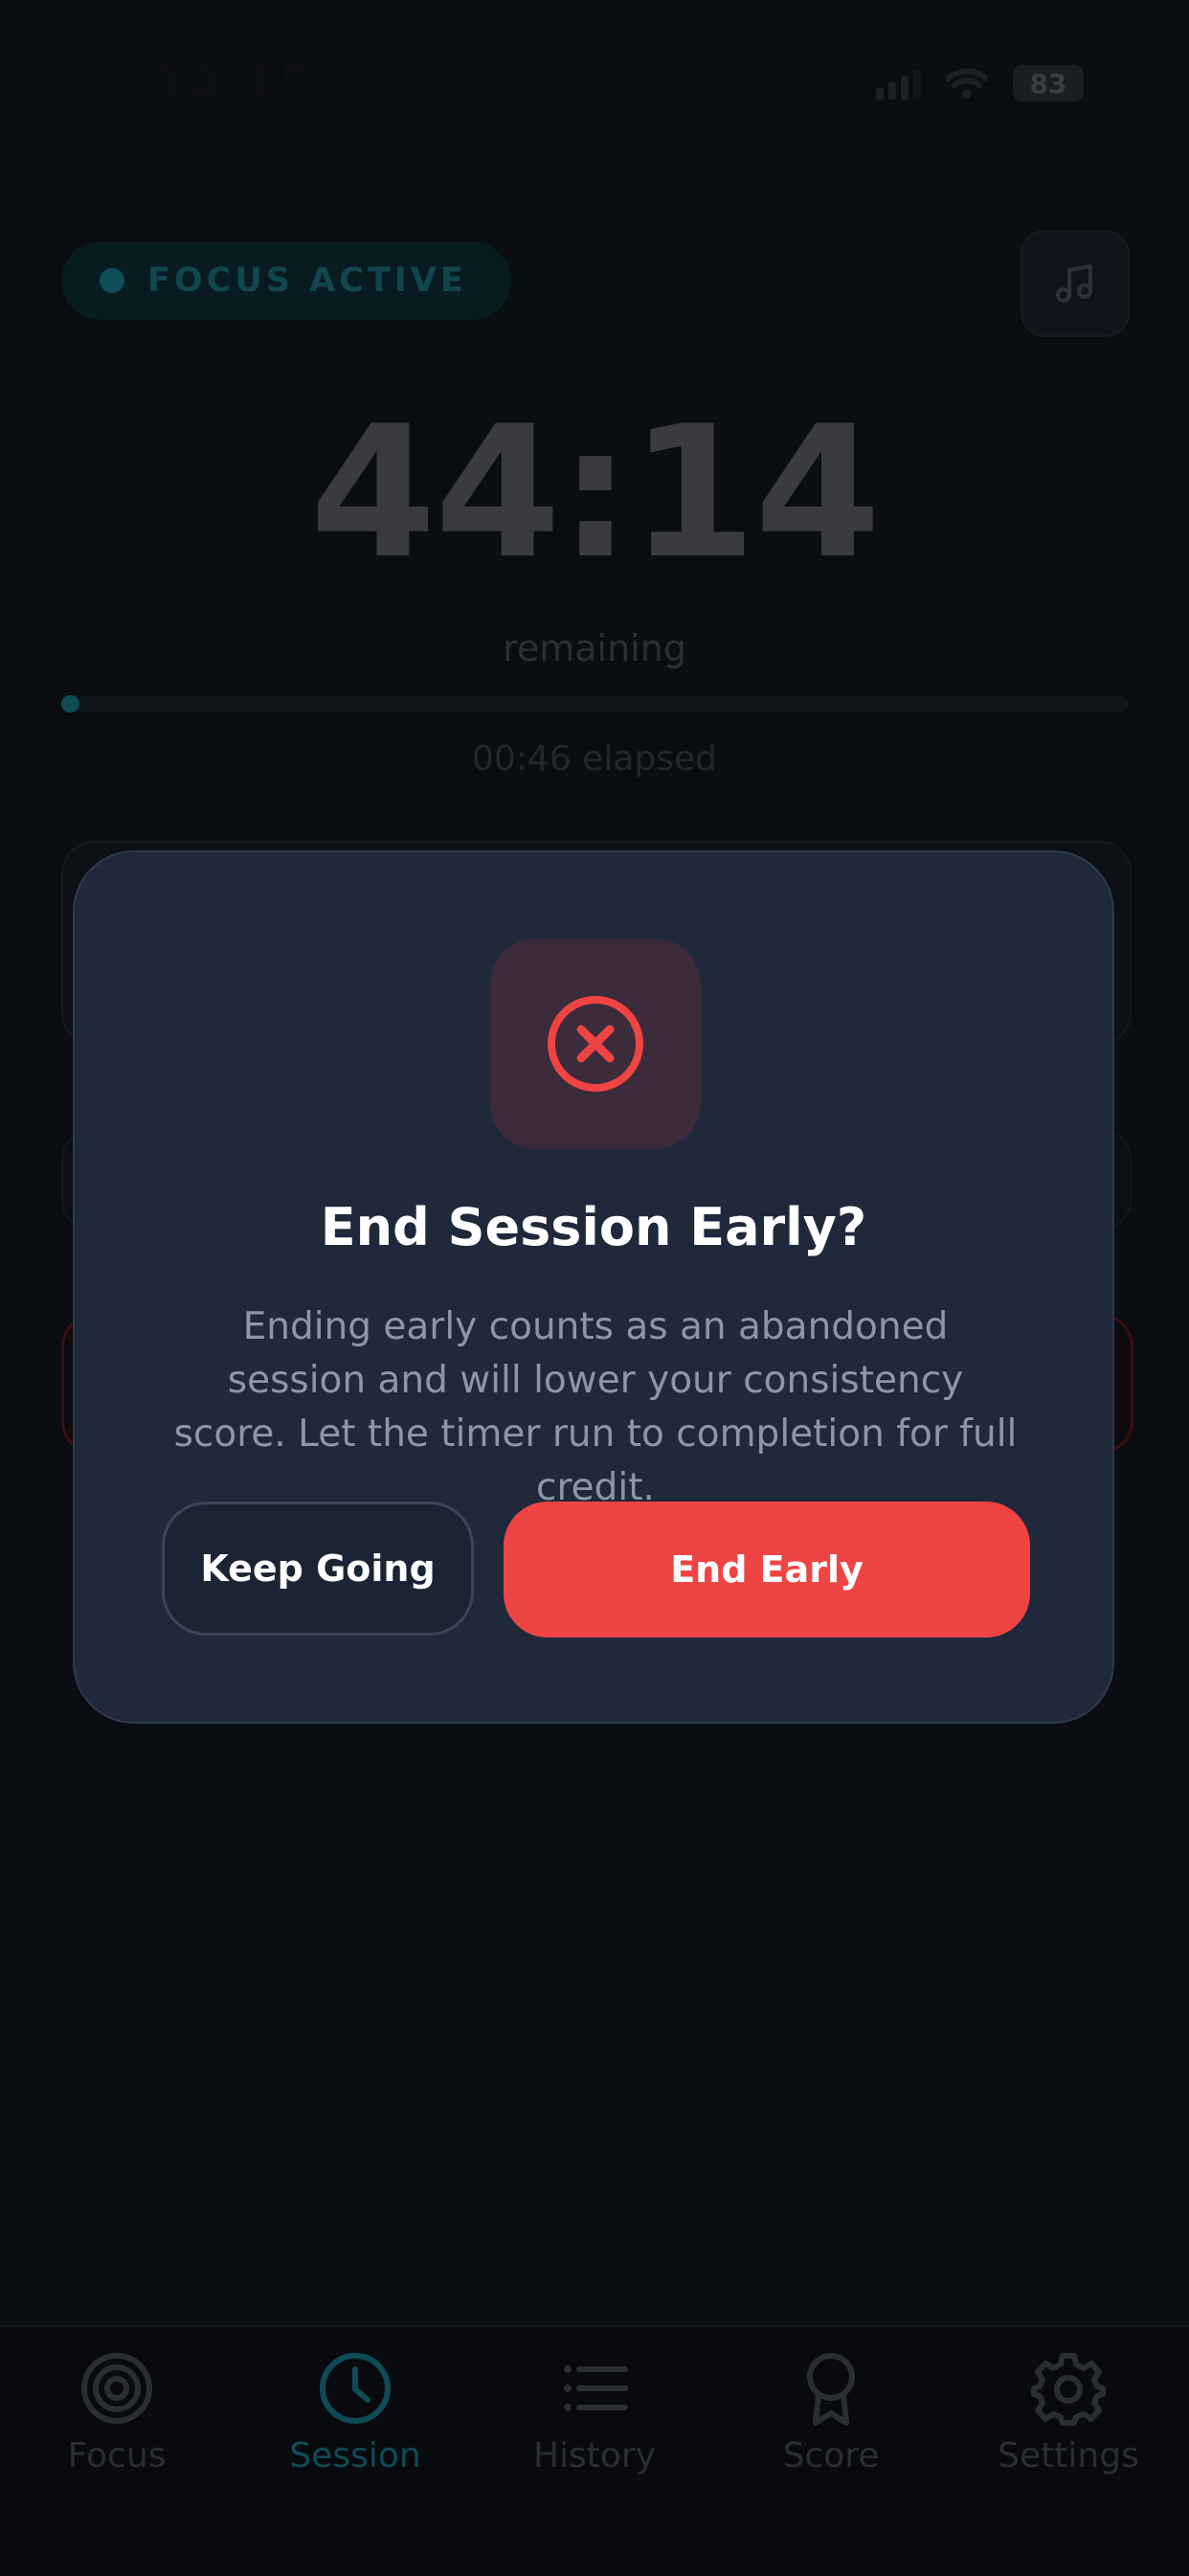  What do you see at coordinates (898, 83) in the screenshot?
I see `signal-icon` at bounding box center [898, 83].